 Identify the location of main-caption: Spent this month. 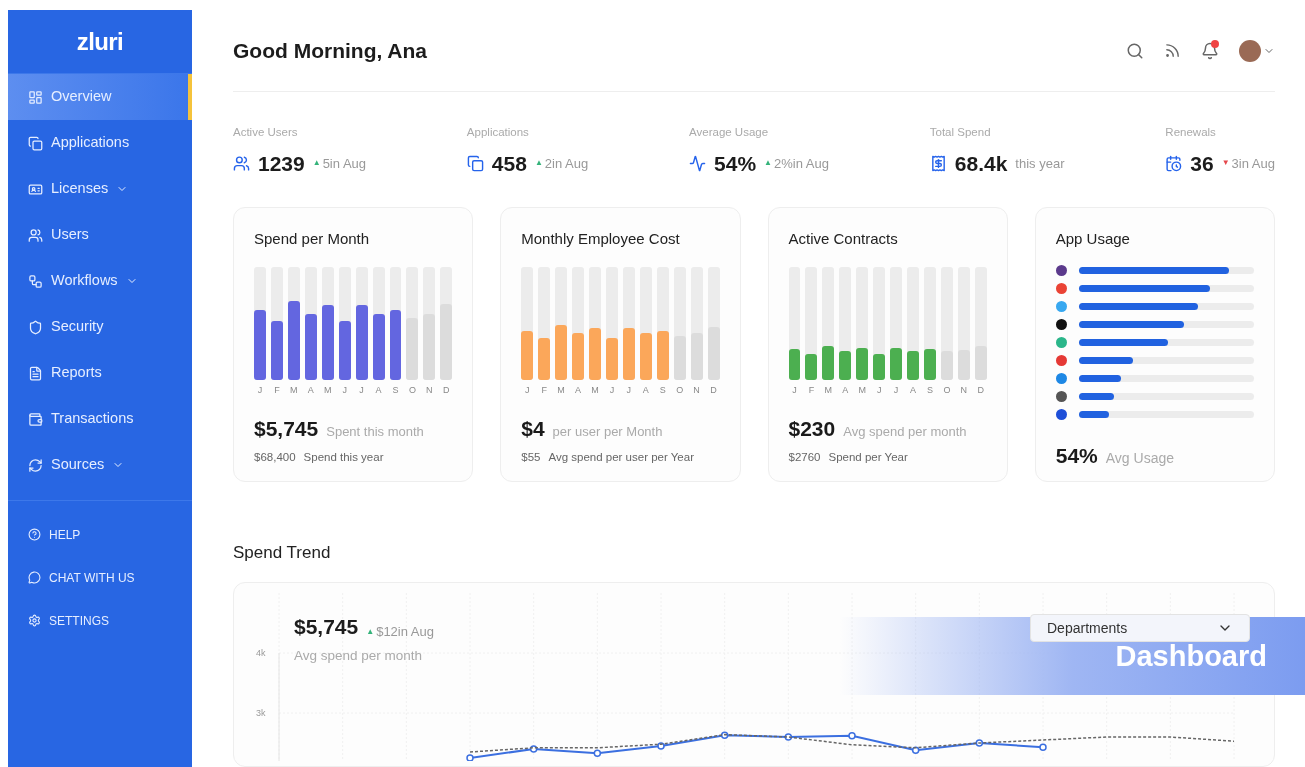
(375, 432).